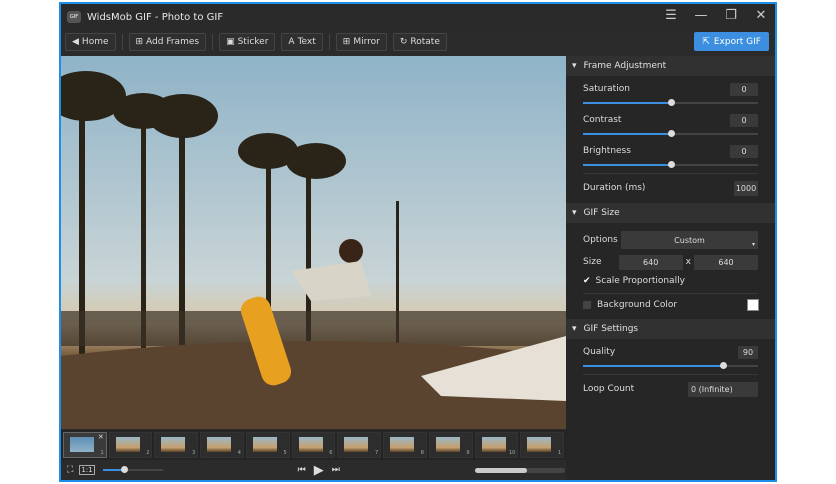  I want to click on frame-number: 1, so click(102, 453).